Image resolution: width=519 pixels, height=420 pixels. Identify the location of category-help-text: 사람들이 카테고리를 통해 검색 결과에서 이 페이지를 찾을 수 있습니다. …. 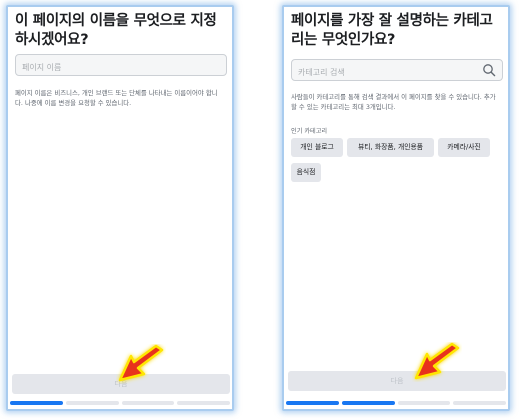
(393, 102).